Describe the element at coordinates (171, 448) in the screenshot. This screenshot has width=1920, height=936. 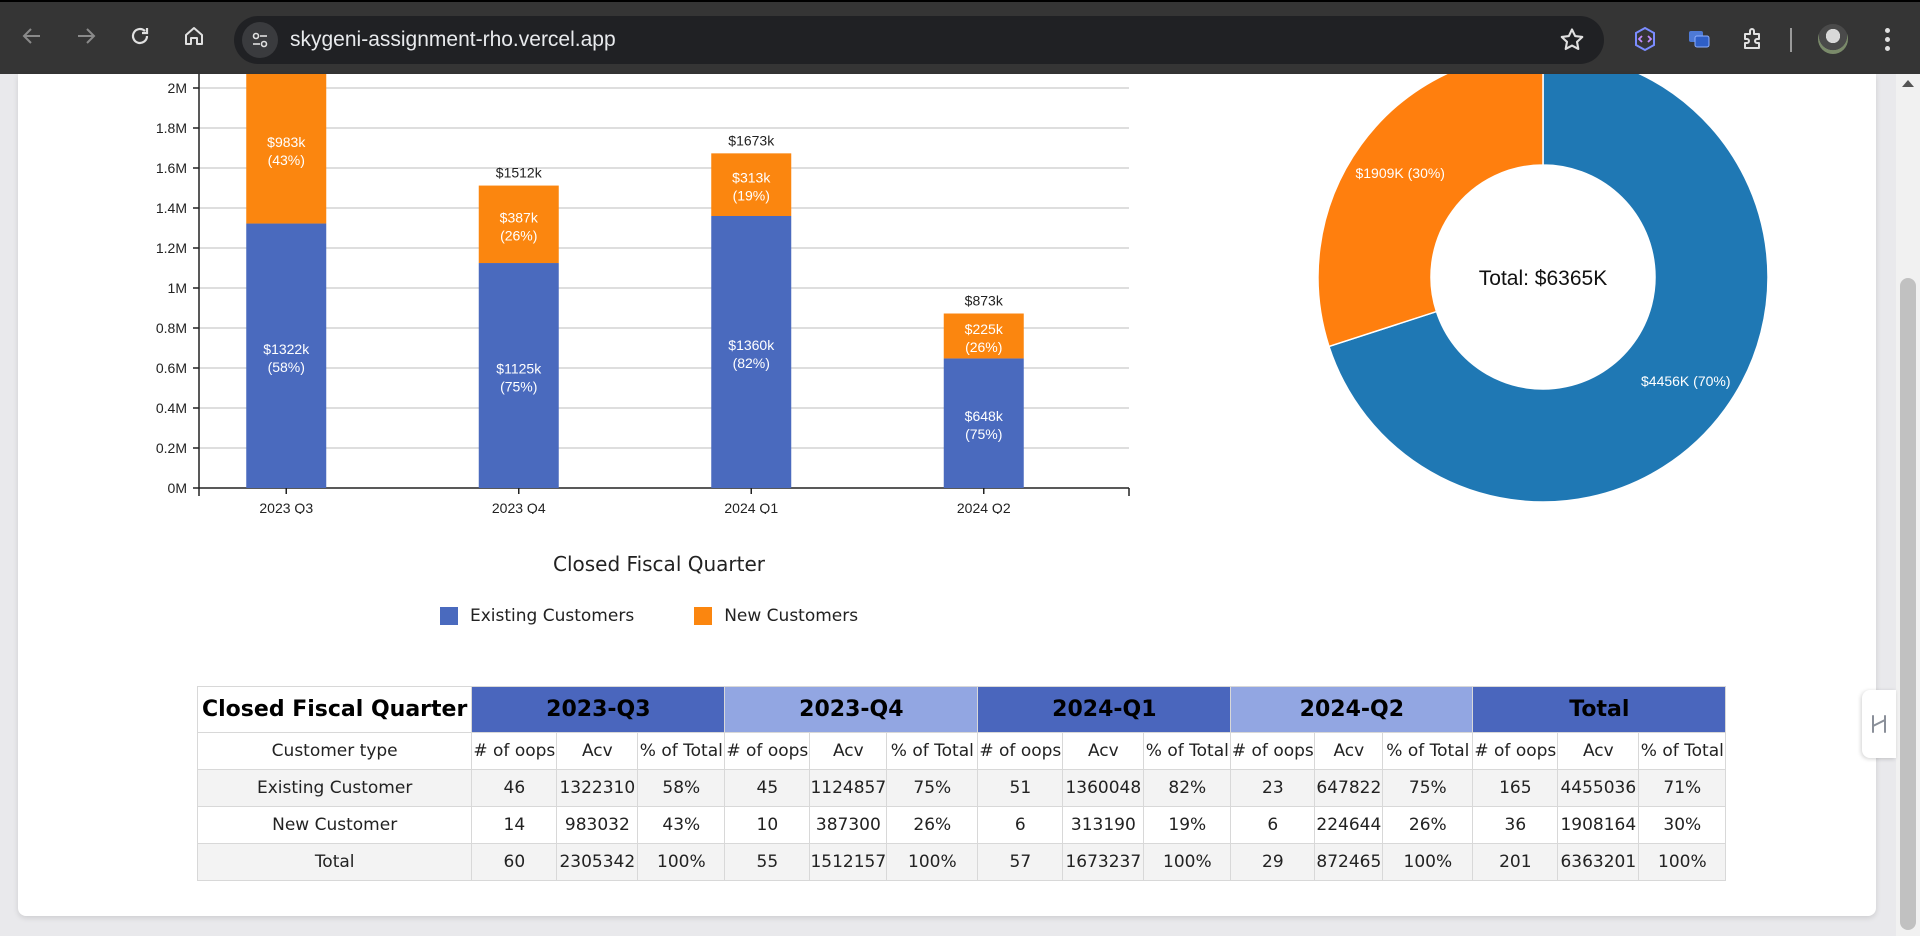
I see `y-tick-label: 0.2M` at that location.